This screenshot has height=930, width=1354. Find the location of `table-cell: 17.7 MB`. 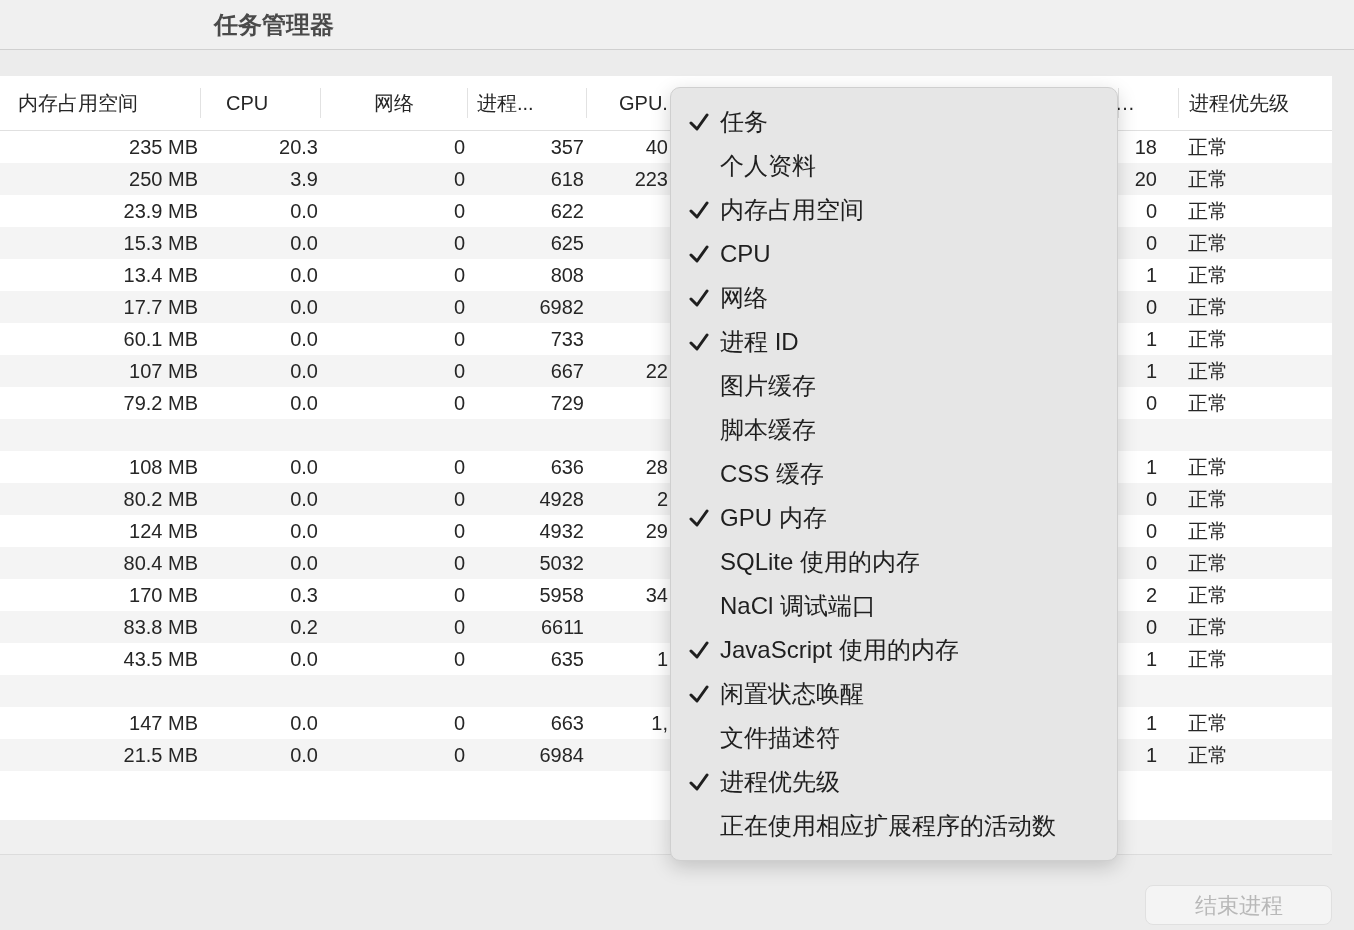

table-cell: 17.7 MB is located at coordinates (160, 307).